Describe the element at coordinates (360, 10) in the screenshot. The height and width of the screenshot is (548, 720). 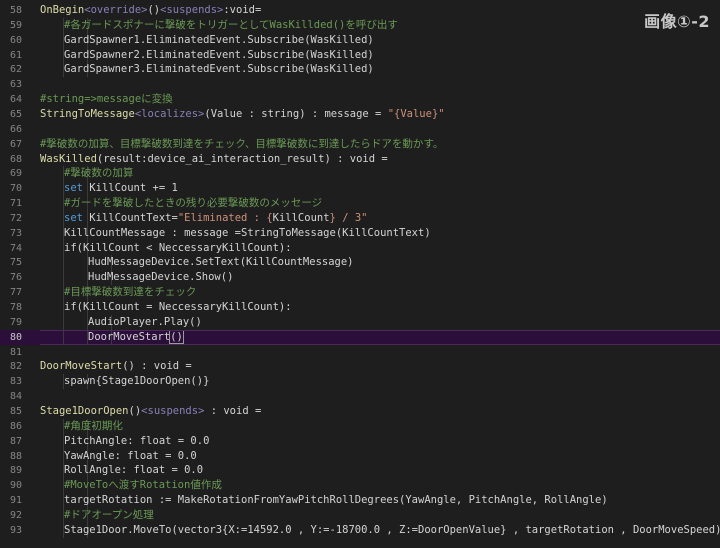
I see `code-line: 58 OnBegin<override>()<suspends>:void=` at that location.